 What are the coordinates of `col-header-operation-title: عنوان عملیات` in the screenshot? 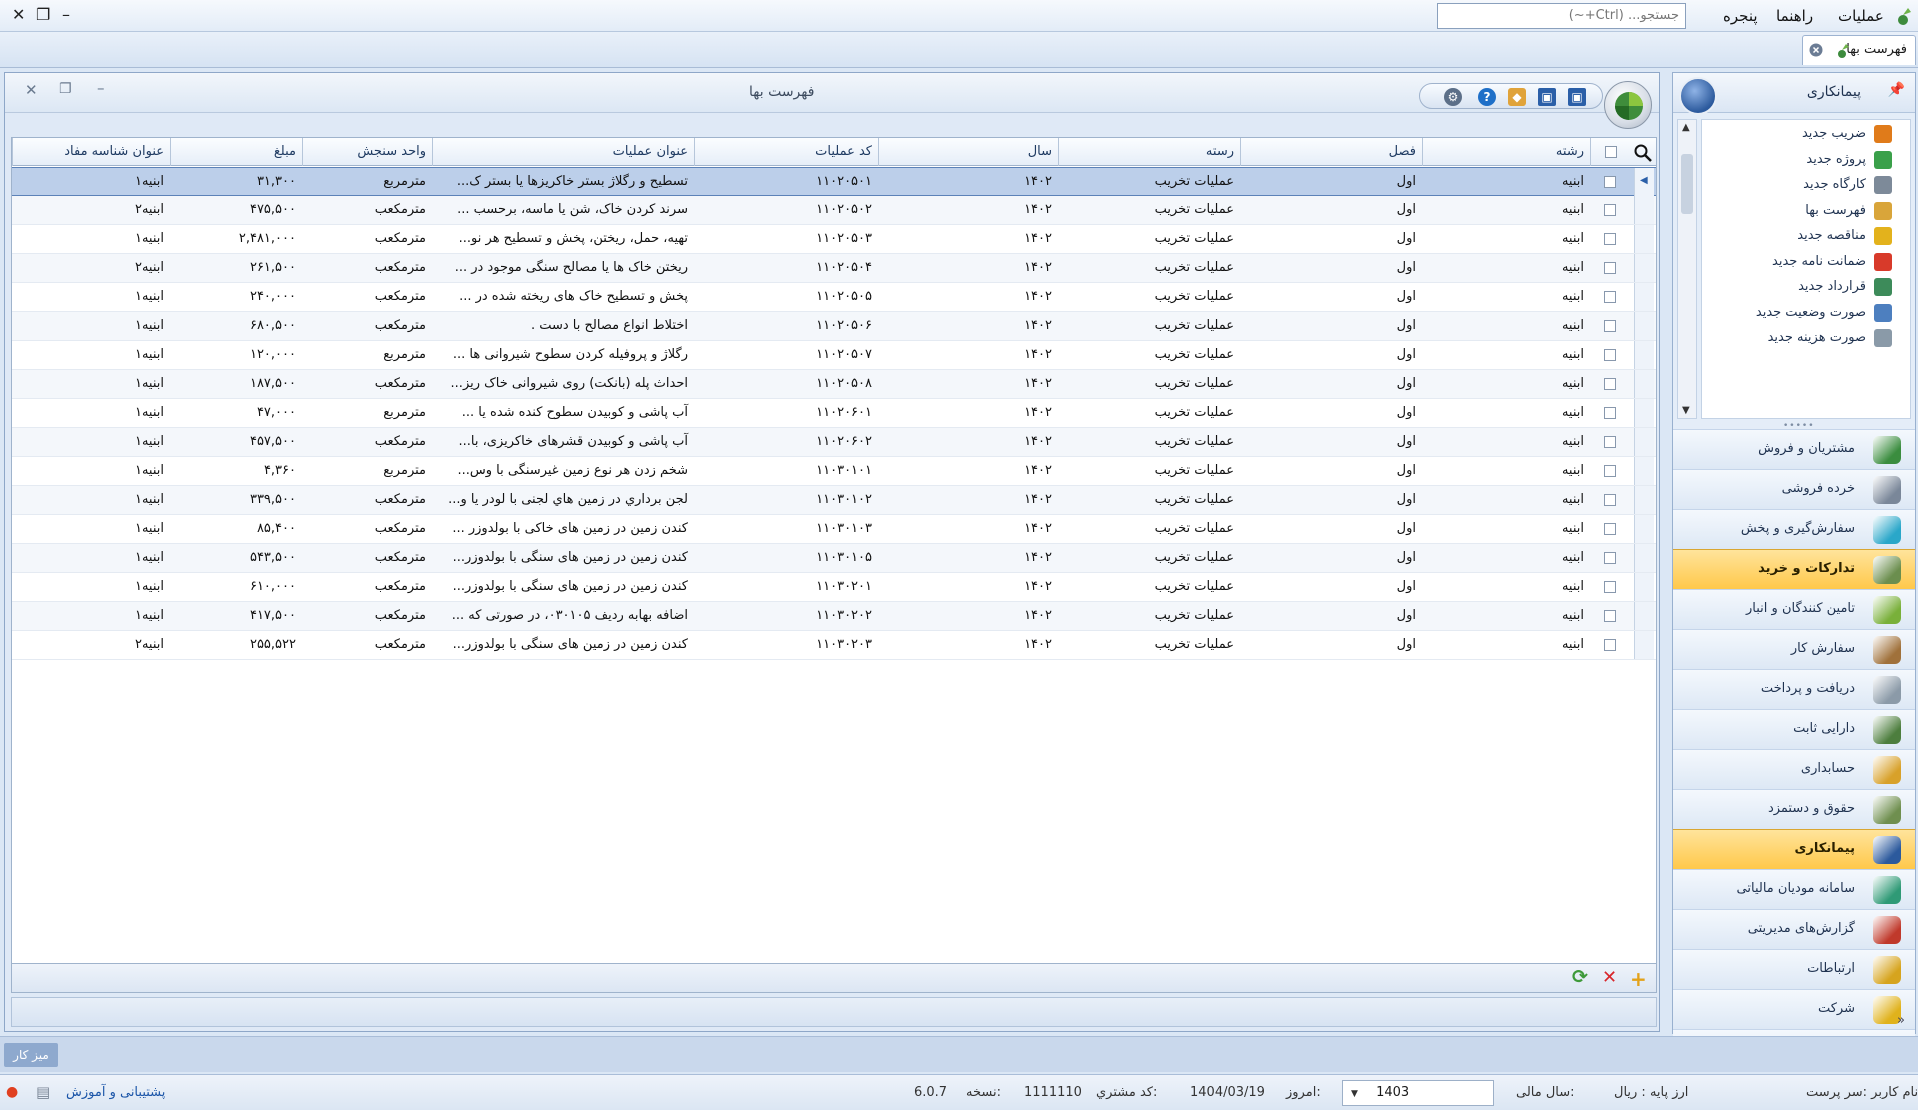 It's located at (563, 152).